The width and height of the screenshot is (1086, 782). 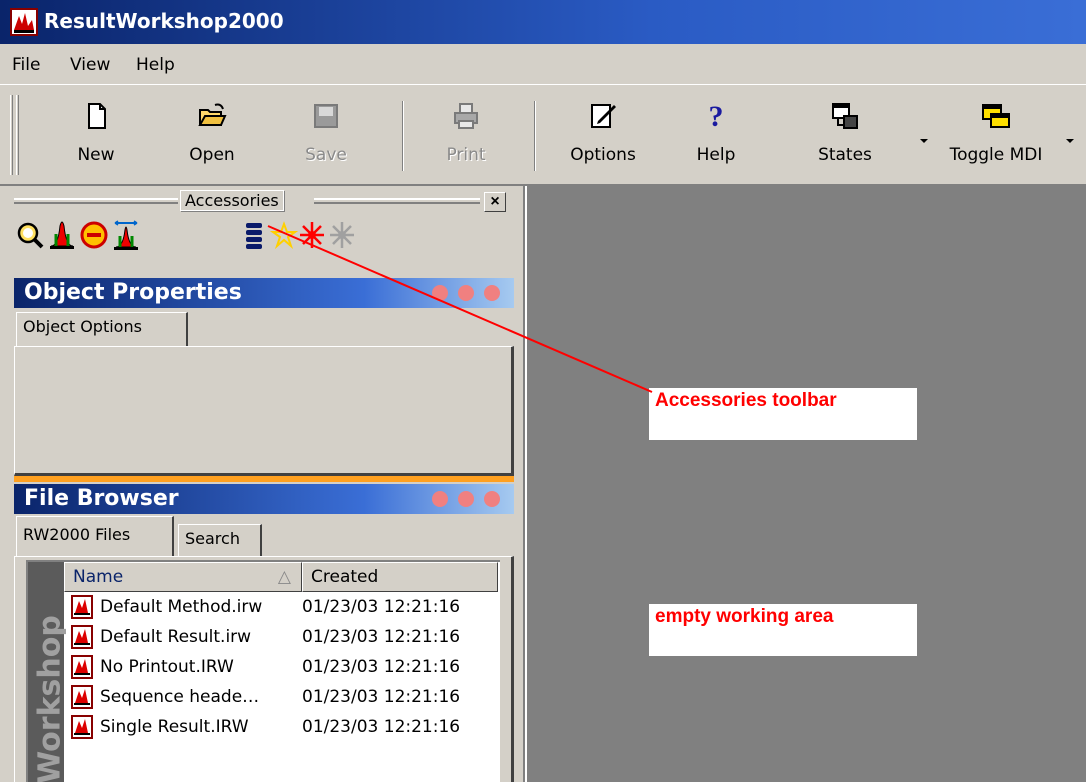 What do you see at coordinates (164, 21) in the screenshot?
I see `window-title: ResultWorkshop2000` at bounding box center [164, 21].